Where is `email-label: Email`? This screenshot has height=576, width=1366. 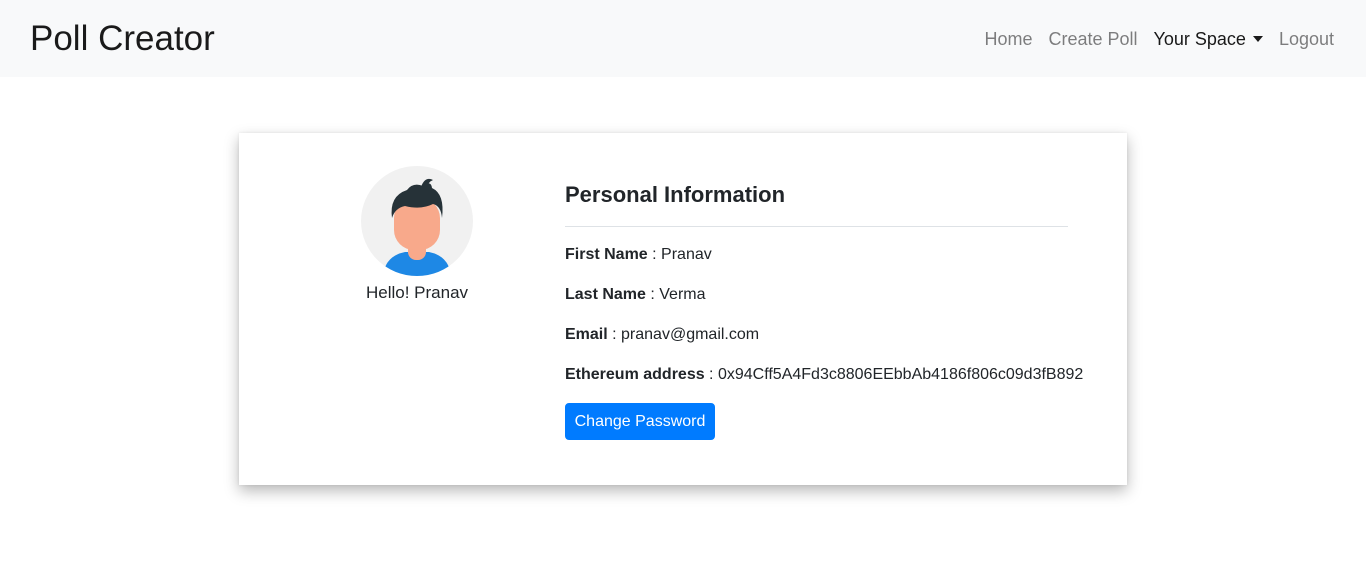 email-label: Email is located at coordinates (586, 334).